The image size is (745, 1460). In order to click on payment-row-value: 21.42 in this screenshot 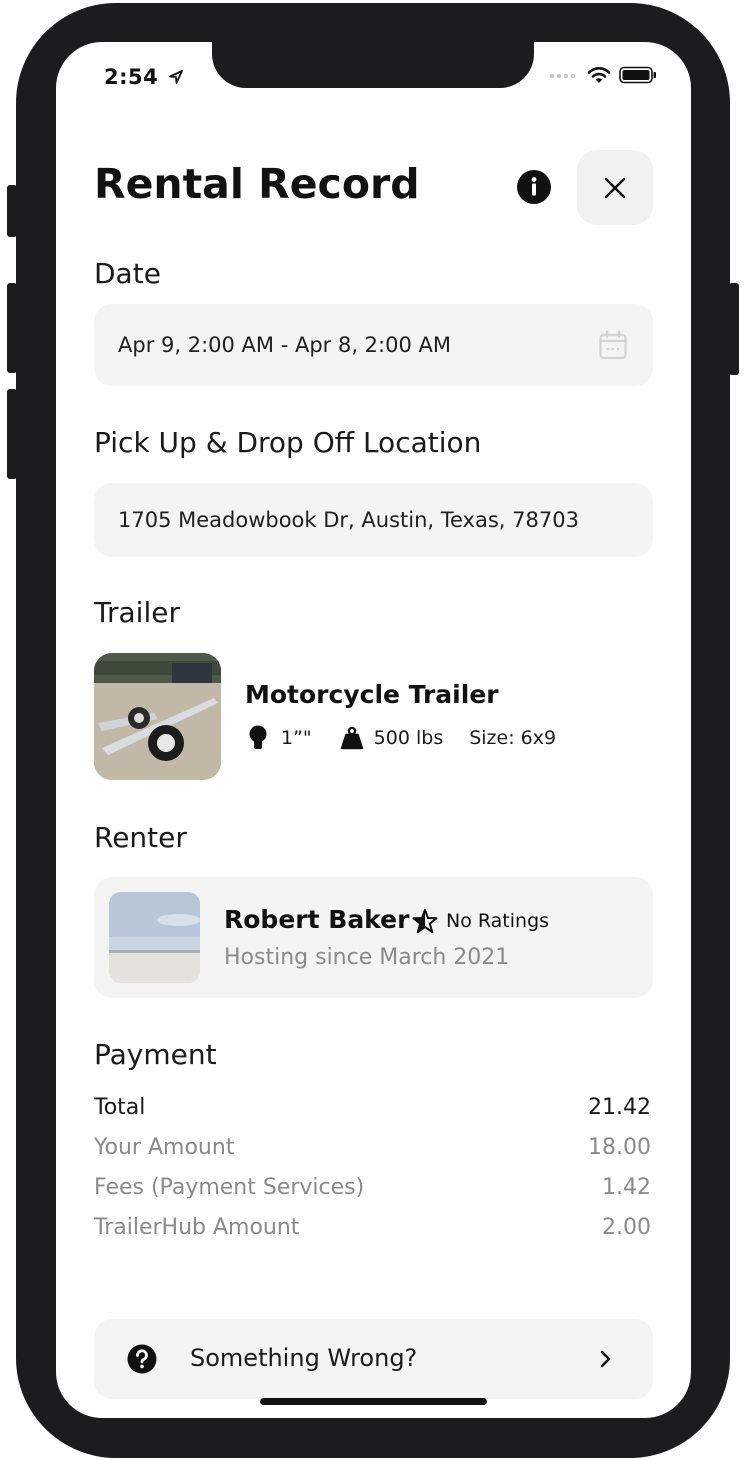, I will do `click(619, 1107)`.